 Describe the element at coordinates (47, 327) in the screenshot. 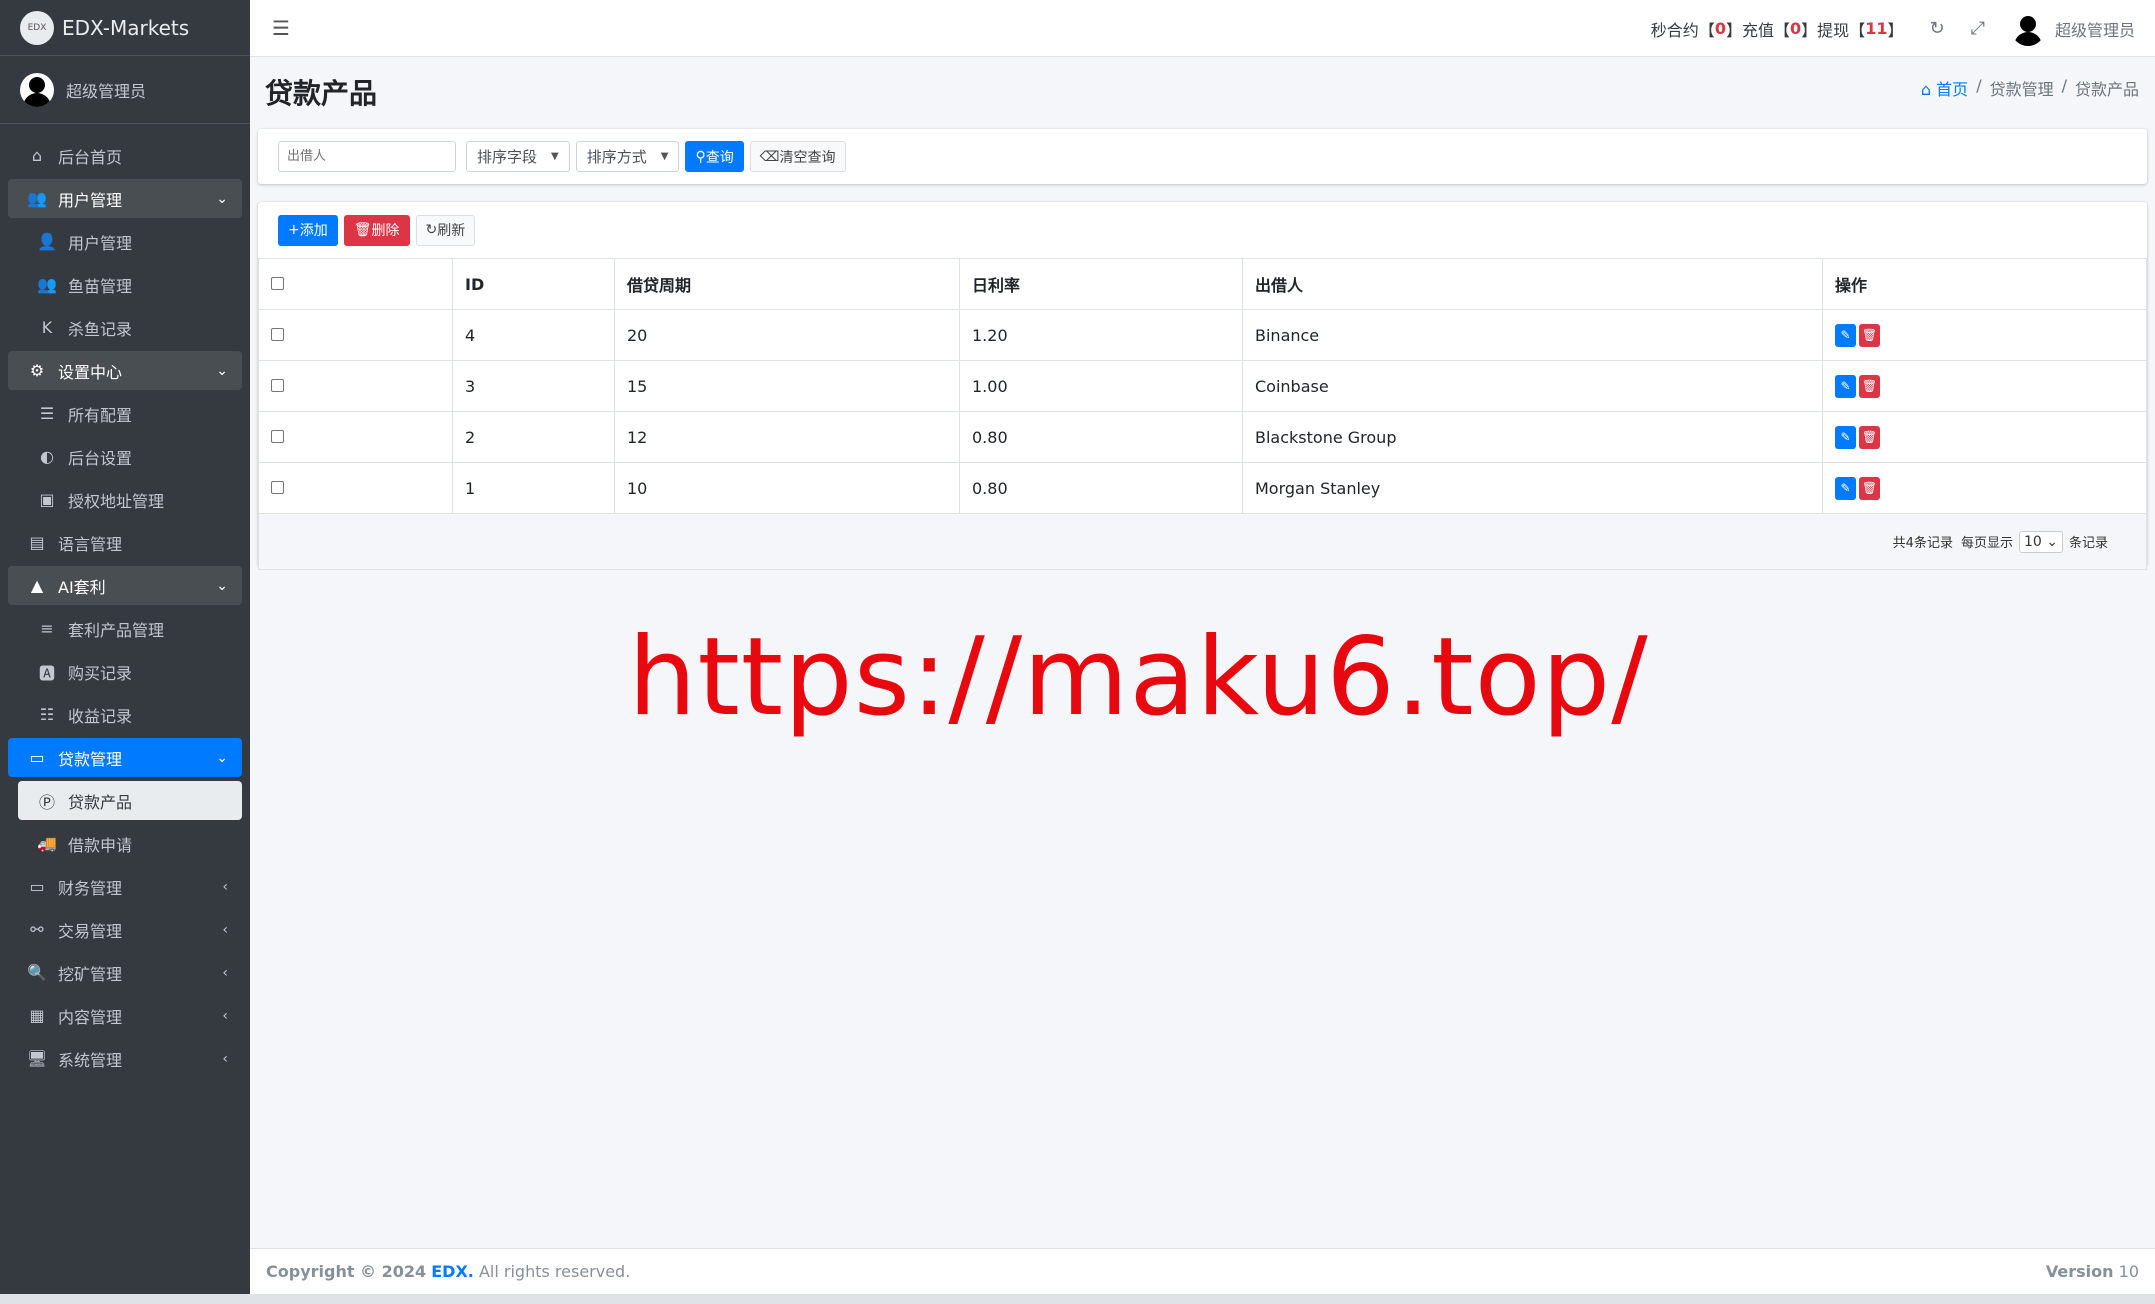

I see `k-icon: K` at that location.